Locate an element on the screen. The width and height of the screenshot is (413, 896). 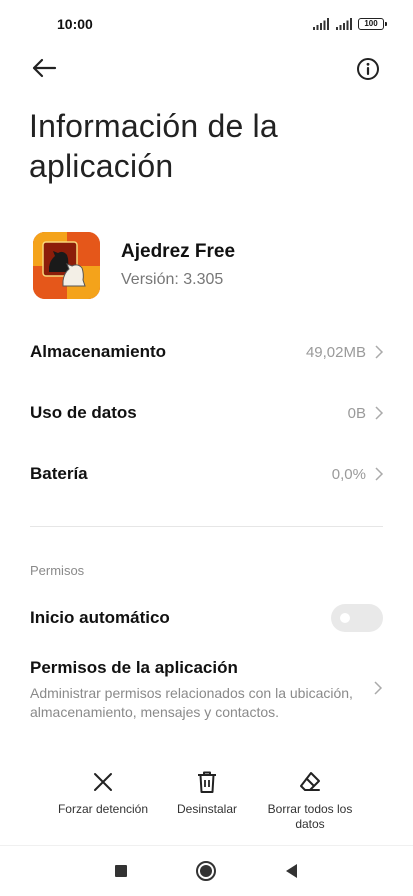
close-icon is located at coordinates (103, 782).